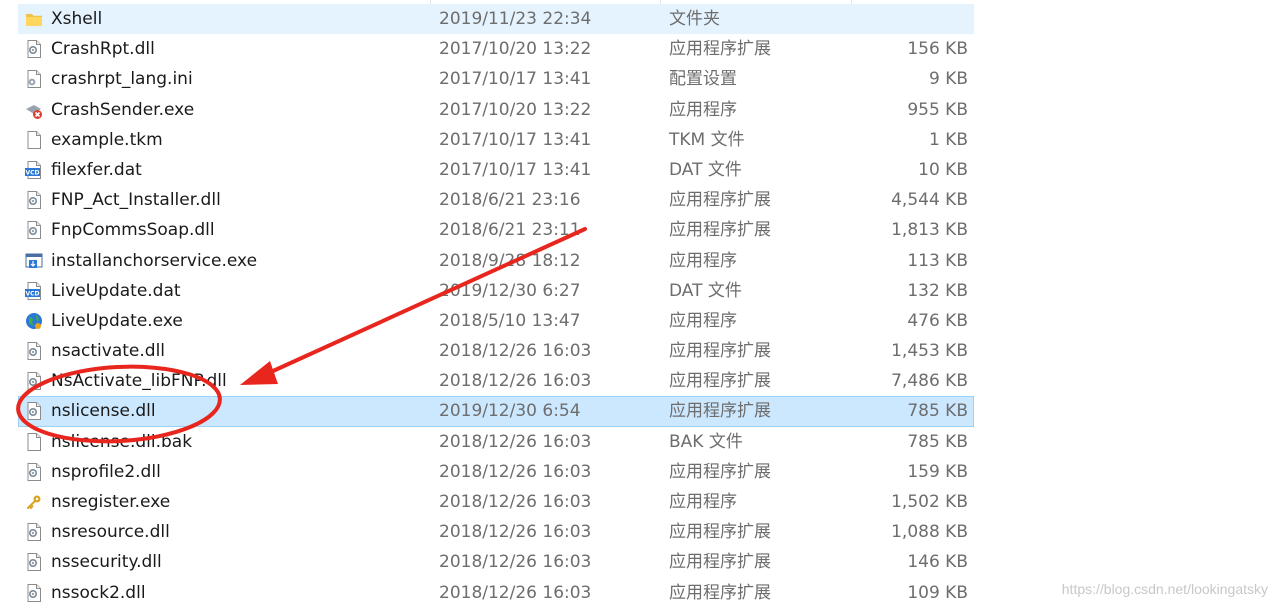 The height and width of the screenshot is (613, 1280). Describe the element at coordinates (929, 200) in the screenshot. I see `file-size: 4,544 KB` at that location.